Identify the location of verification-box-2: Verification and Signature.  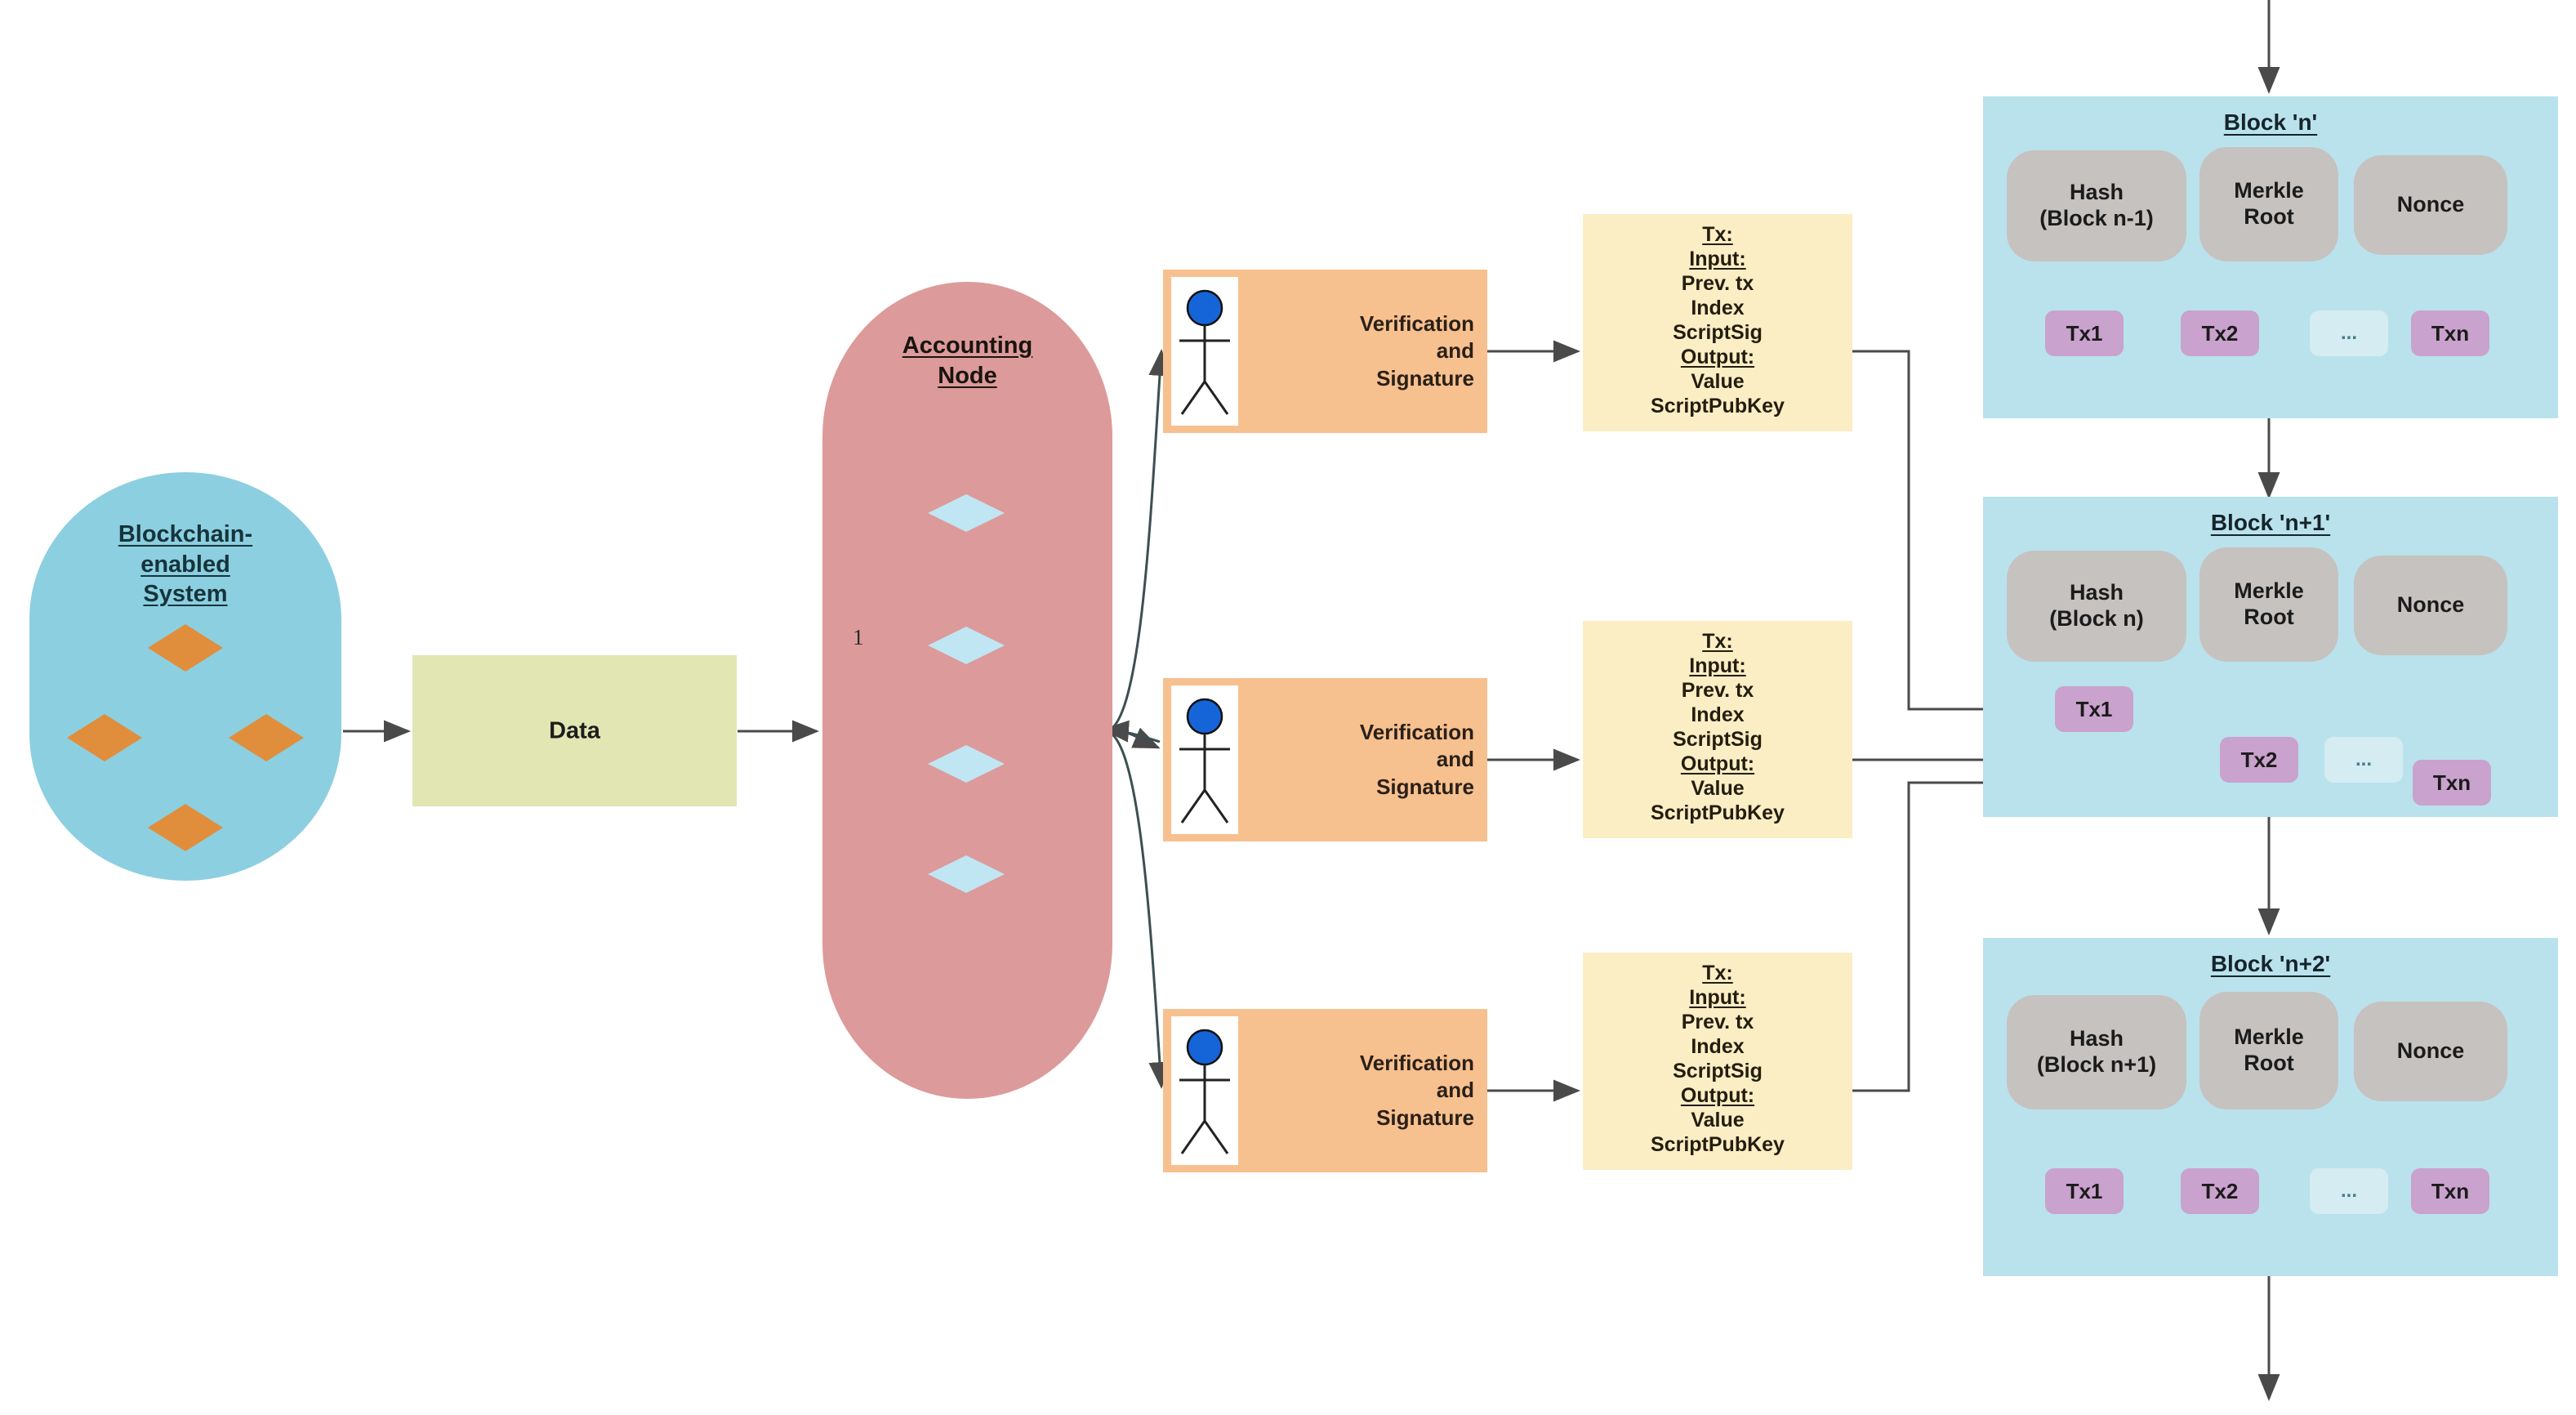
(1325, 759).